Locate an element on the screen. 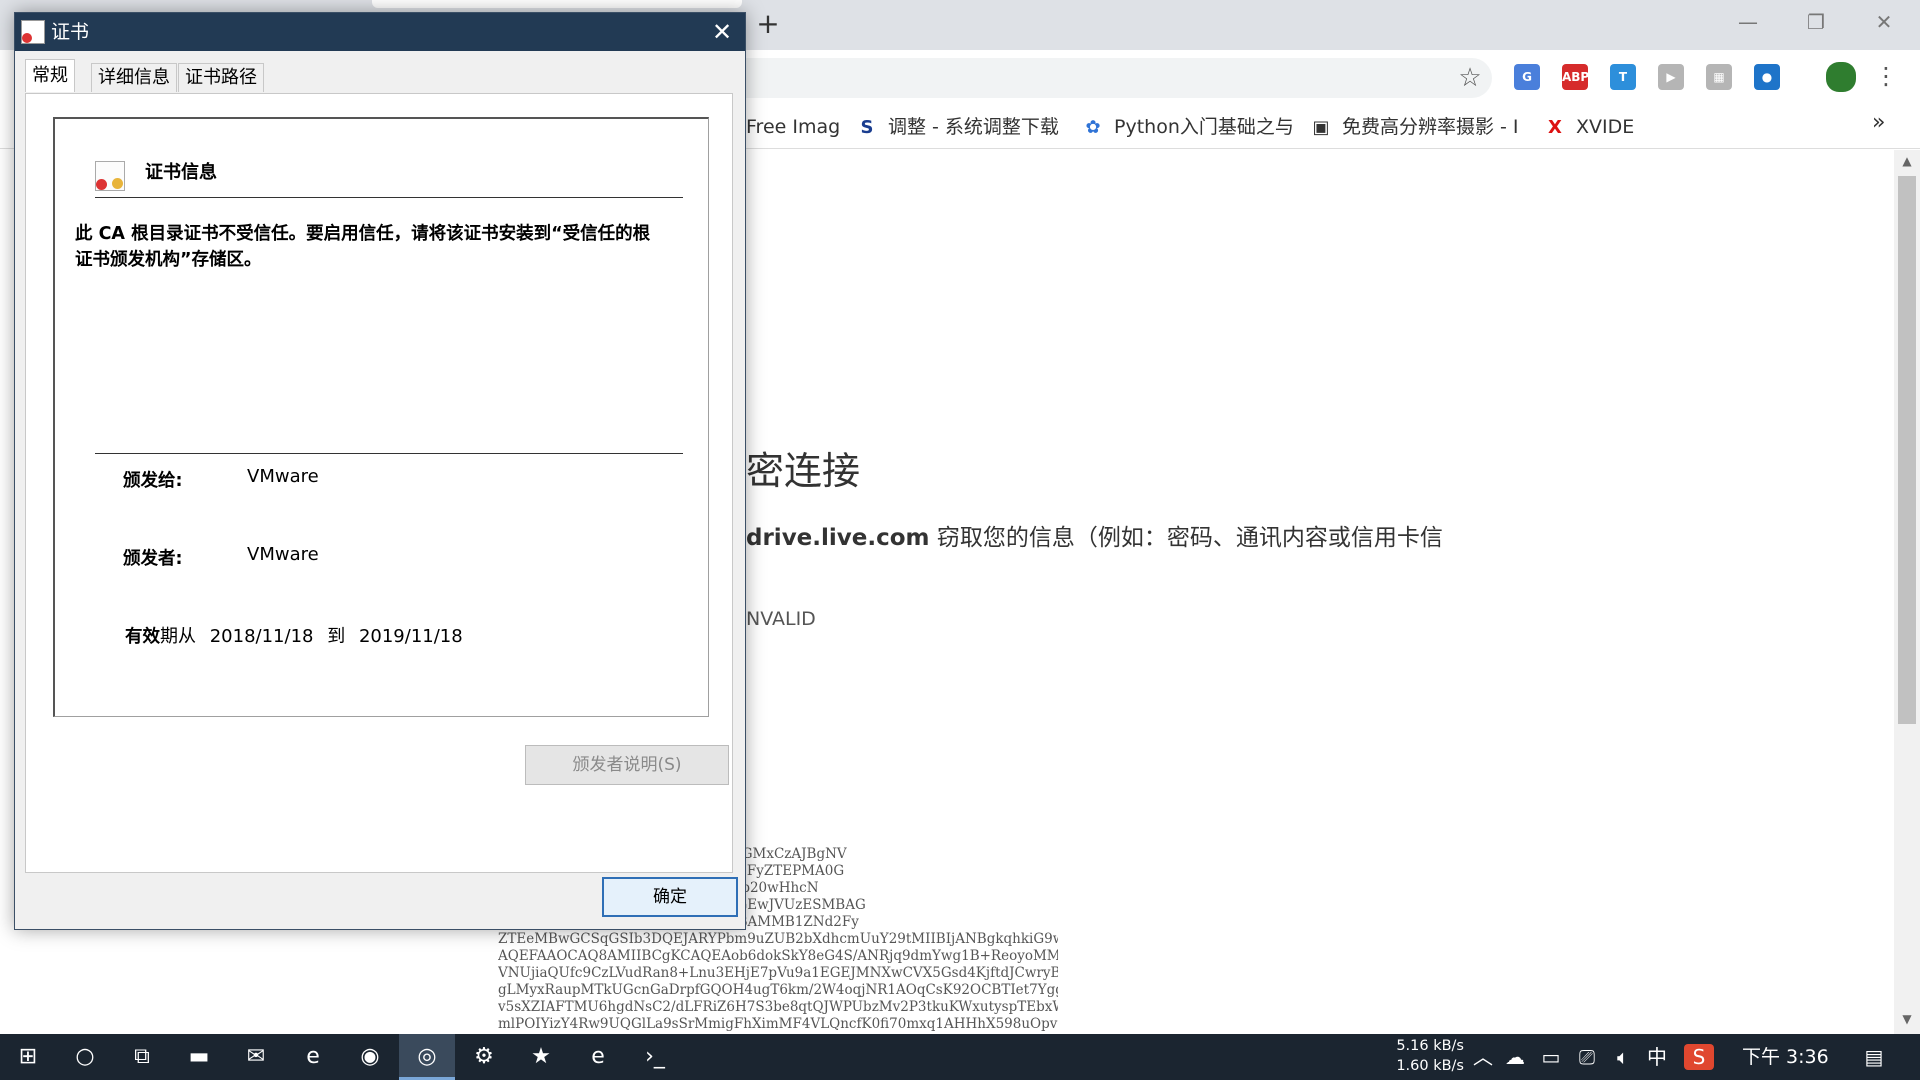  tab-cert-path: 证书路径 is located at coordinates (221, 77).